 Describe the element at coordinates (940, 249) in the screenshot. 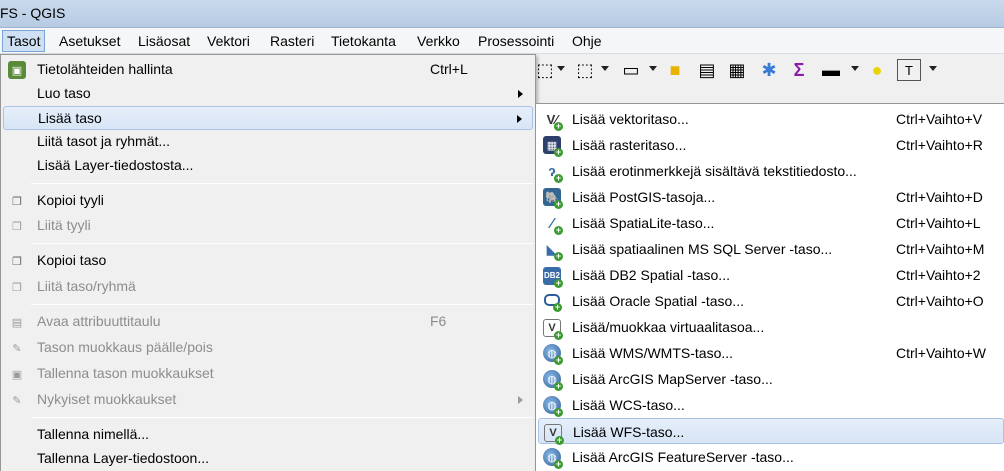

I see `menu-item-shortcut: Ctrl+Vaihto+M` at that location.